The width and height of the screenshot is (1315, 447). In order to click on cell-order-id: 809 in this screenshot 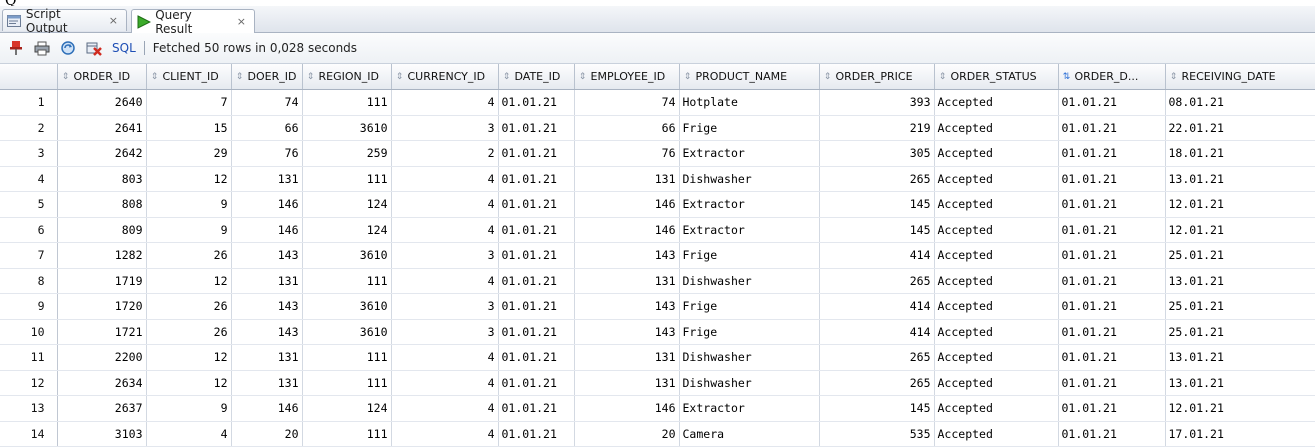, I will do `click(102, 230)`.